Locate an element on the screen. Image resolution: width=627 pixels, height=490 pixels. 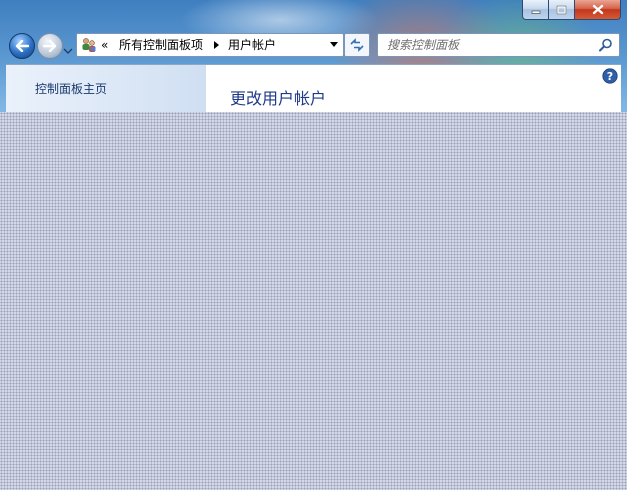
maximize-button is located at coordinates (562, 10).